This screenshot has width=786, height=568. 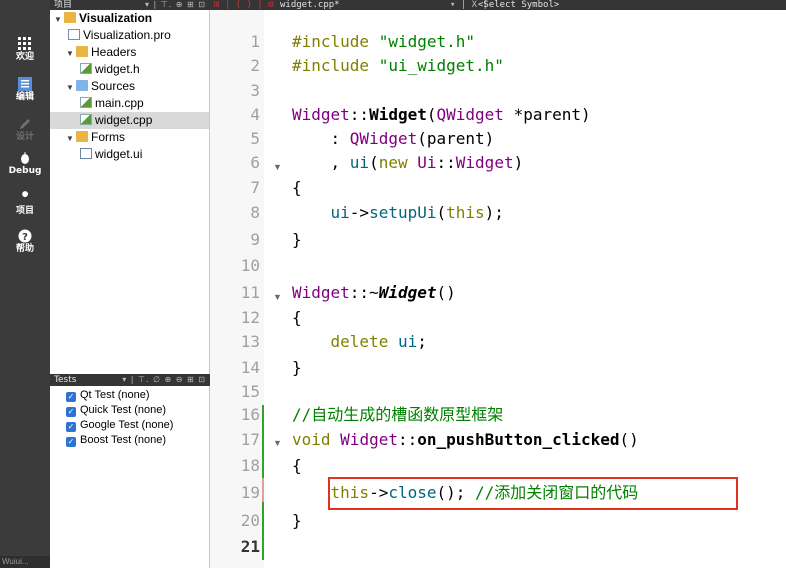 What do you see at coordinates (250, 414) in the screenshot?
I see `line-number: 16` at bounding box center [250, 414].